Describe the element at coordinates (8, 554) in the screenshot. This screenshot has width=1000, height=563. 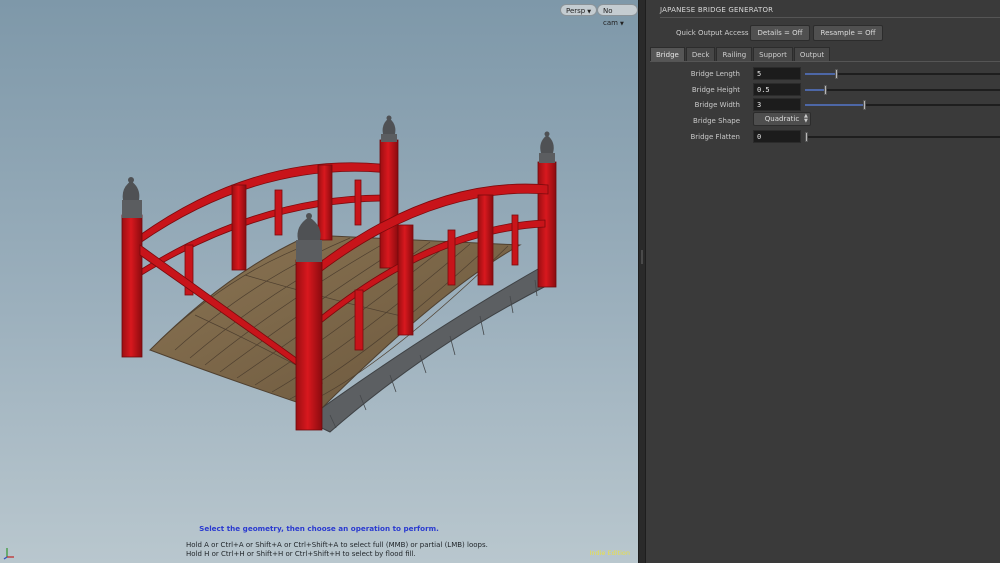
I see `axis-gizmo-icon` at that location.